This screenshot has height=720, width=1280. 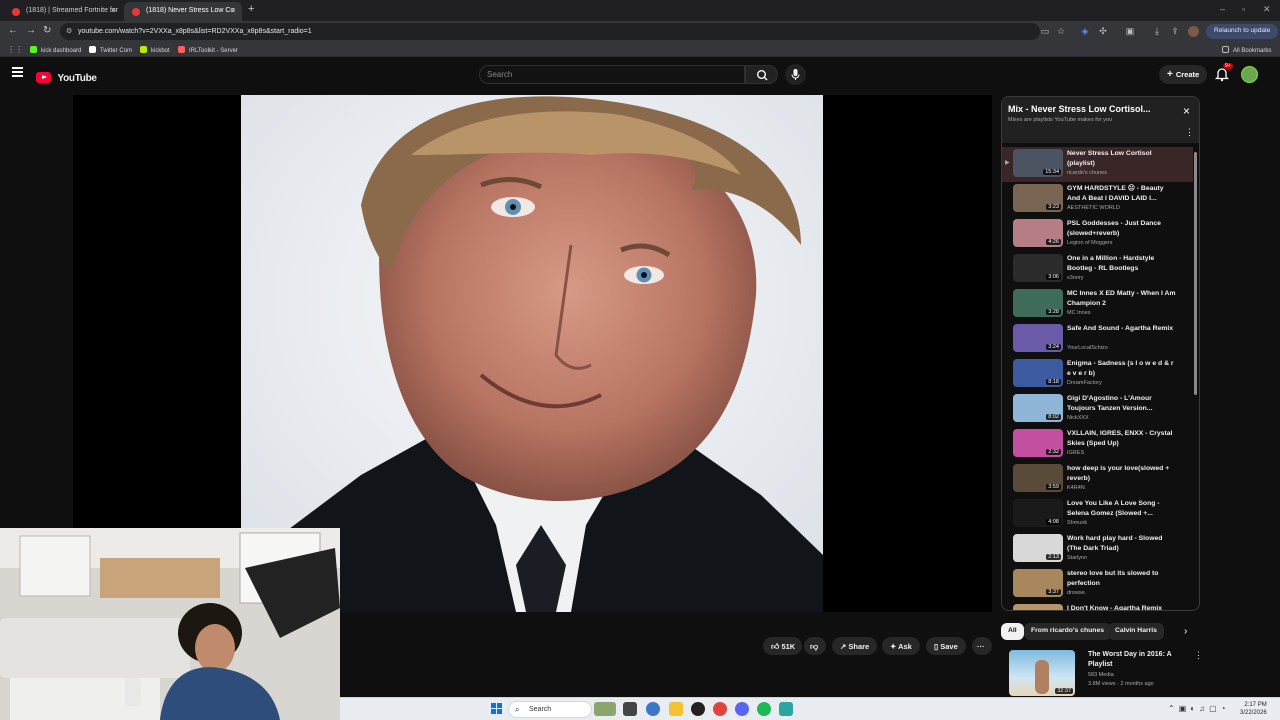 What do you see at coordinates (1038, 373) in the screenshot?
I see `playlist-thumbnail: 8:18` at bounding box center [1038, 373].